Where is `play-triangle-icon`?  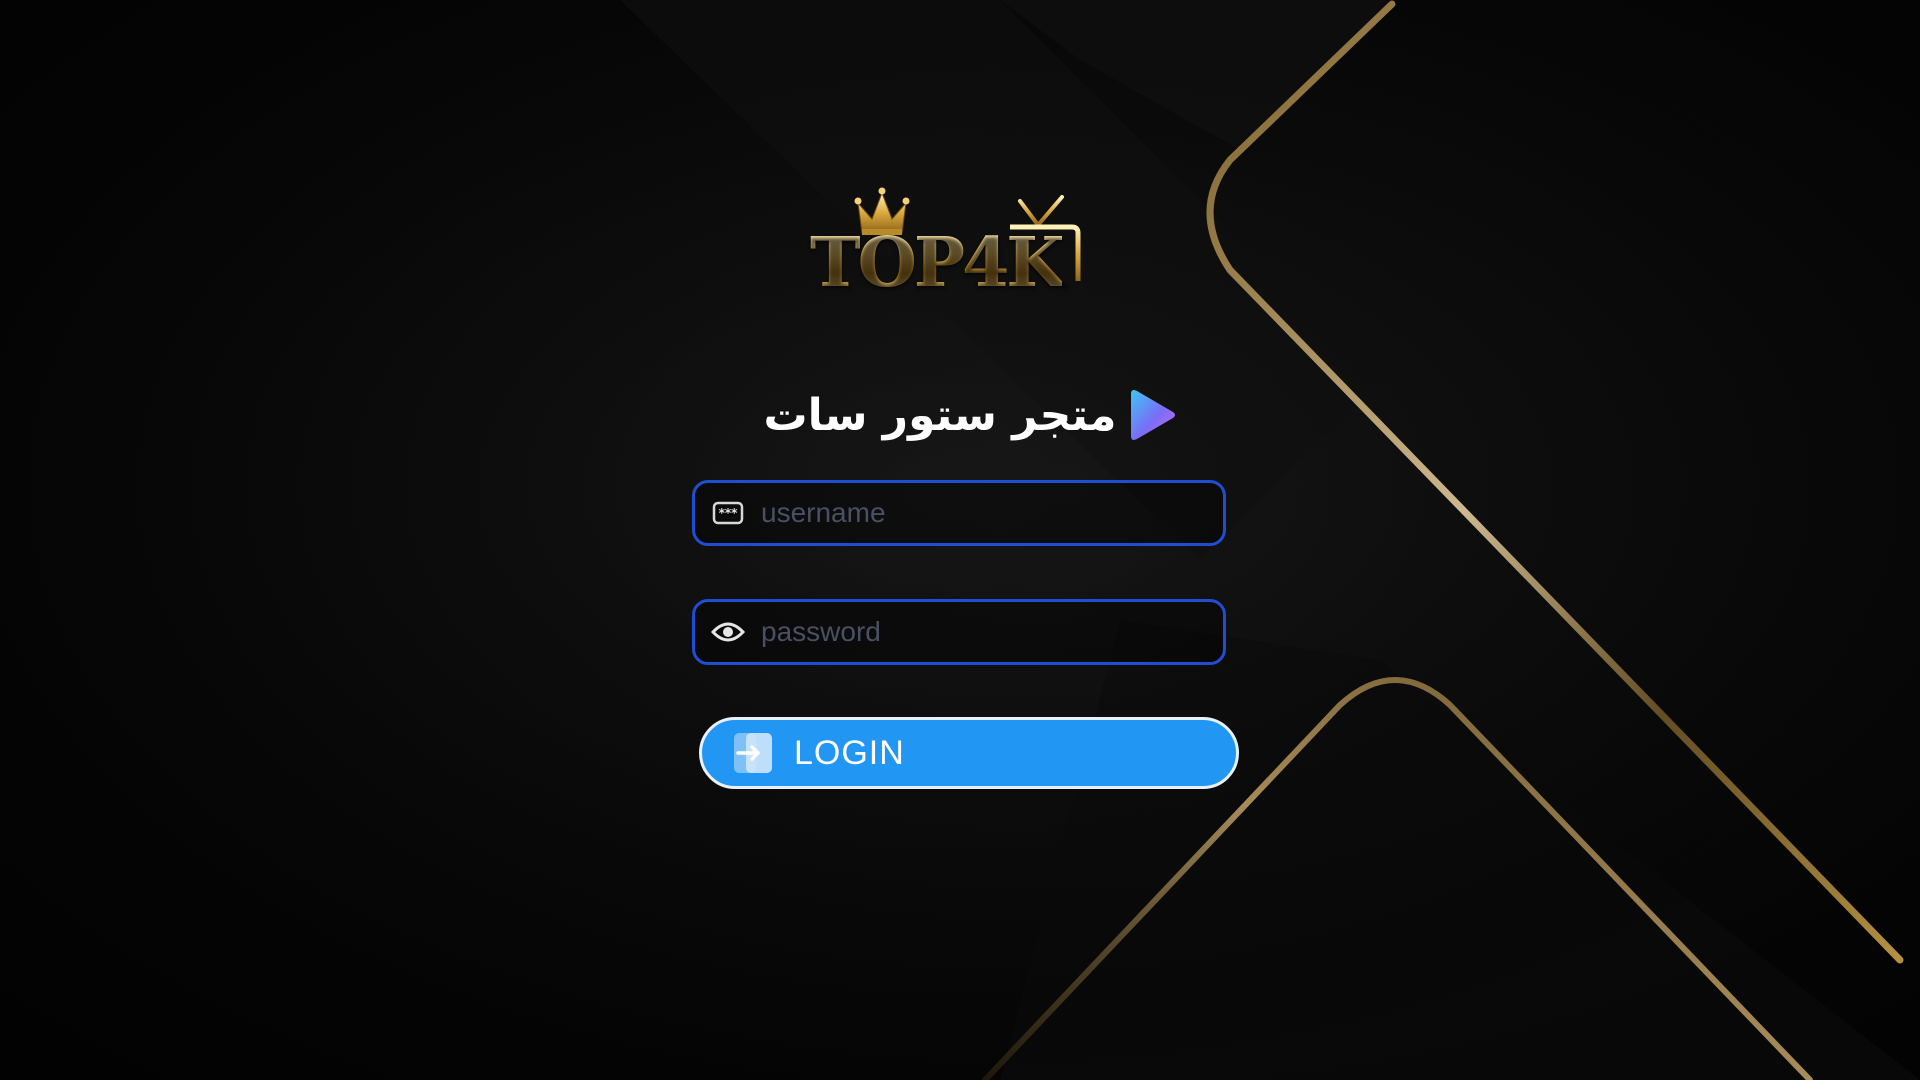 play-triangle-icon is located at coordinates (1152, 415).